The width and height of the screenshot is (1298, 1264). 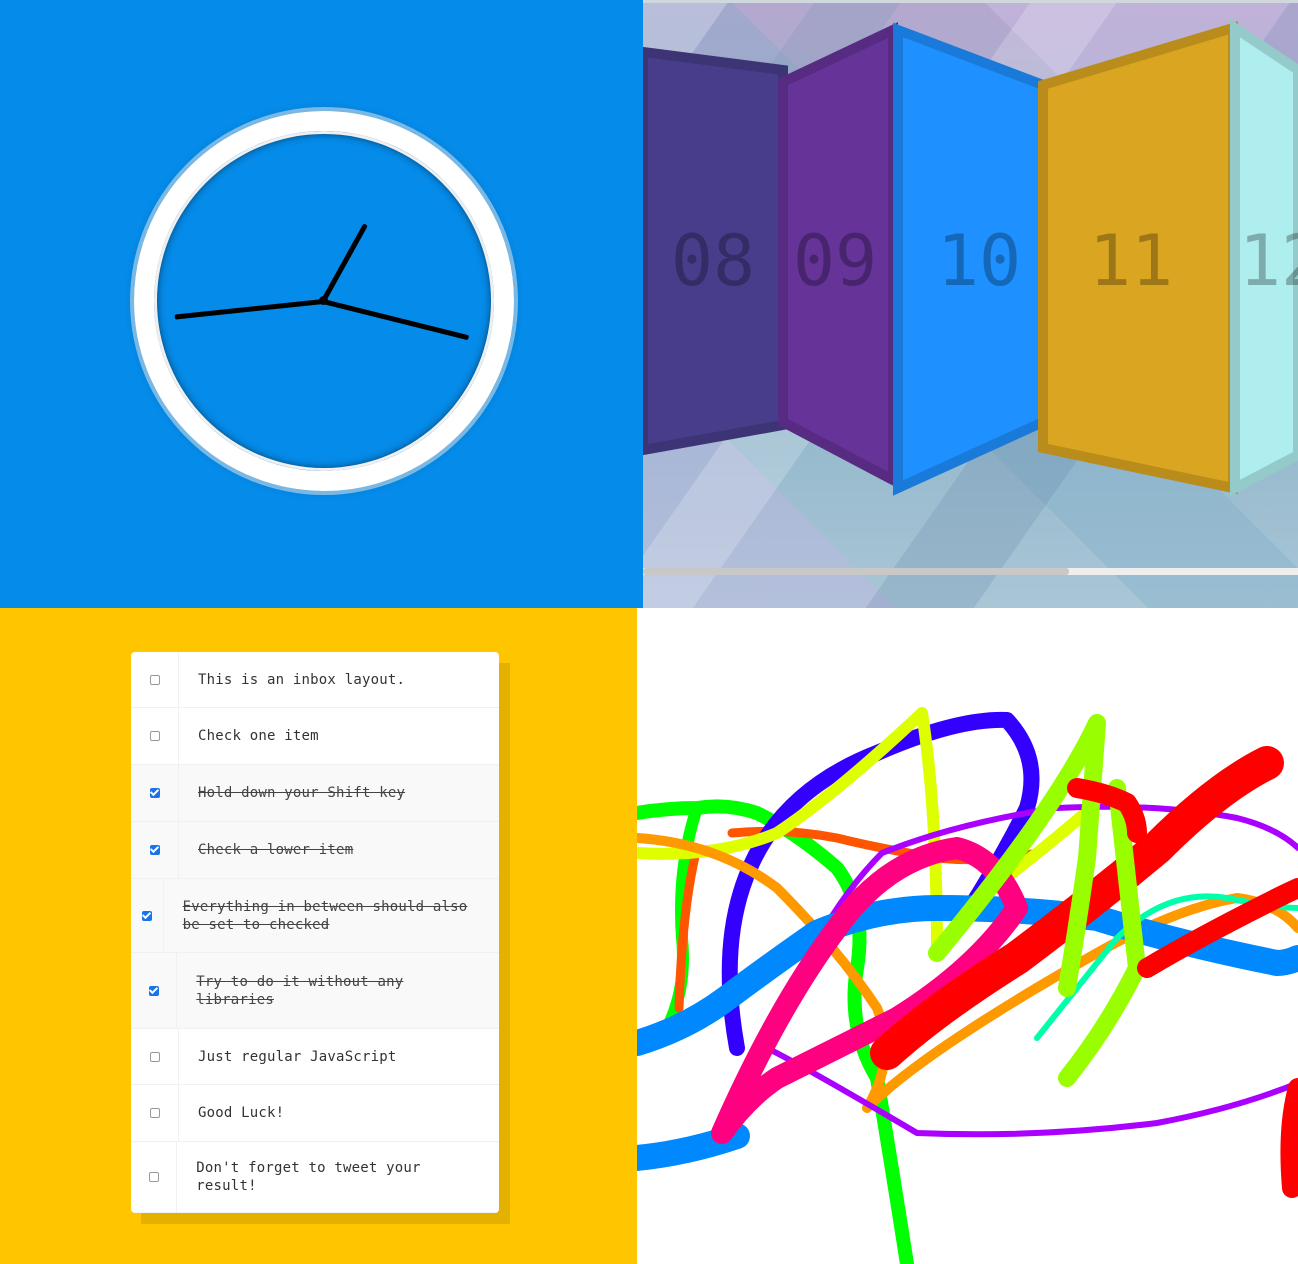 I want to click on flex-panel-label-10: 10, so click(x=979, y=261).